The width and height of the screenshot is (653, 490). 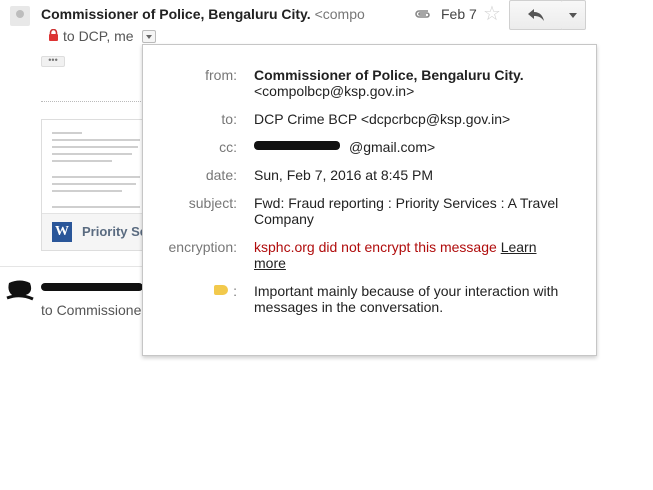 I want to click on reply-icon, so click(x=536, y=15).